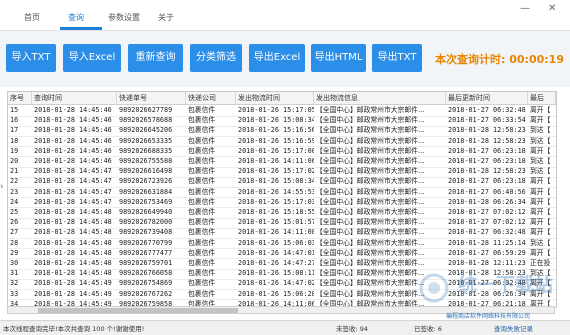 This screenshot has width=570, height=335. What do you see at coordinates (146, 232) in the screenshot?
I see `table-cell: 9892026739408` at bounding box center [146, 232].